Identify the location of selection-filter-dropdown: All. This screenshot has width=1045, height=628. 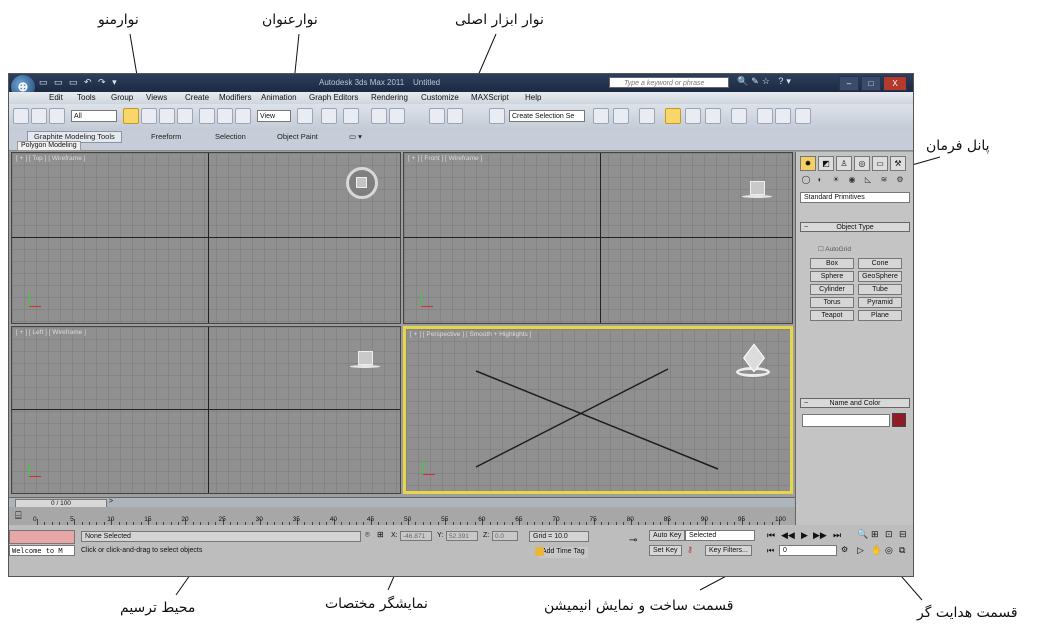
(94, 116).